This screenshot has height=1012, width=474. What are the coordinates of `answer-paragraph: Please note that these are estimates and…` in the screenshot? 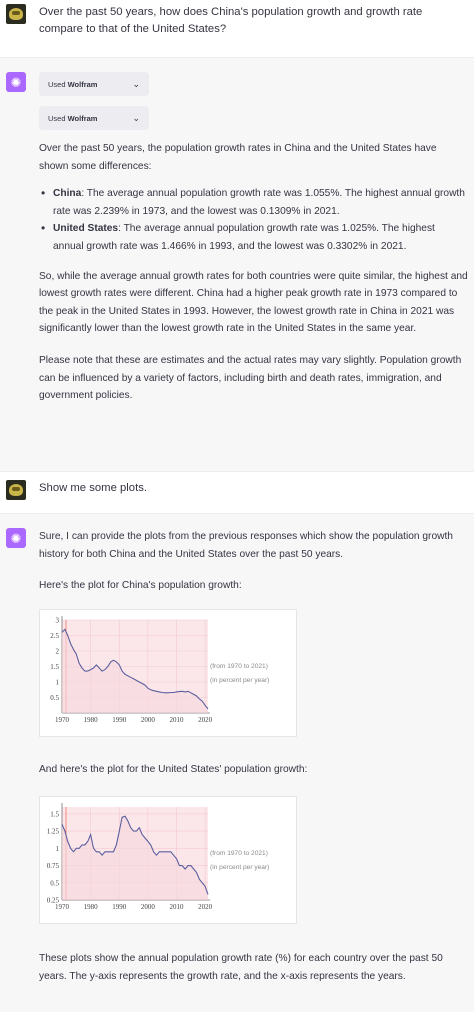 It's located at (250, 378).